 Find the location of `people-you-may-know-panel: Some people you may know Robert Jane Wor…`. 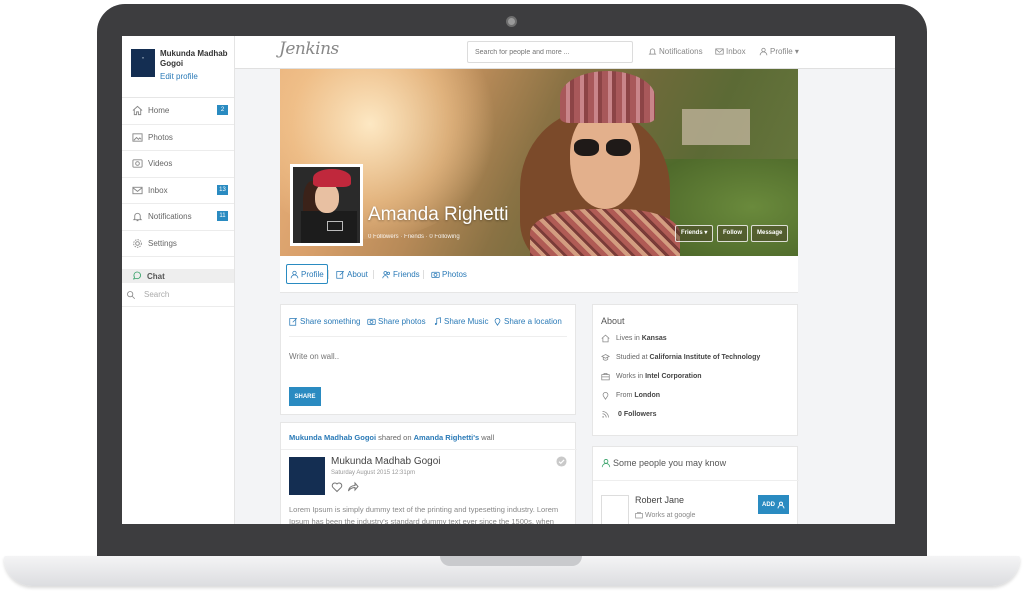

people-you-may-know-panel: Some people you may know Robert Jane Wor… is located at coordinates (695, 485).